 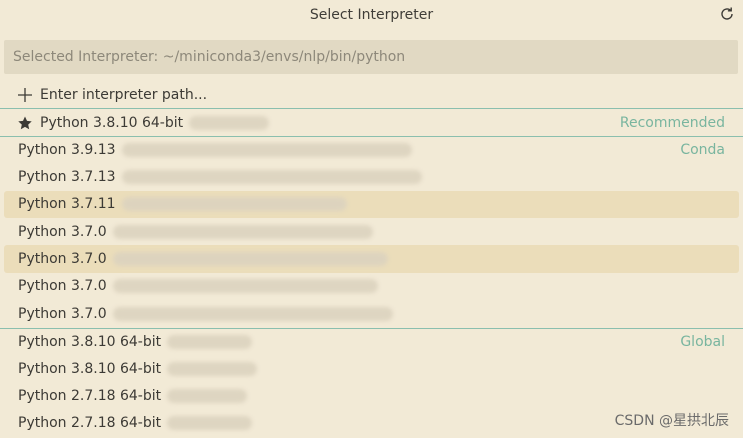 I want to click on interpreter-item-conda-6: Python 3.7.0, so click(x=371, y=286).